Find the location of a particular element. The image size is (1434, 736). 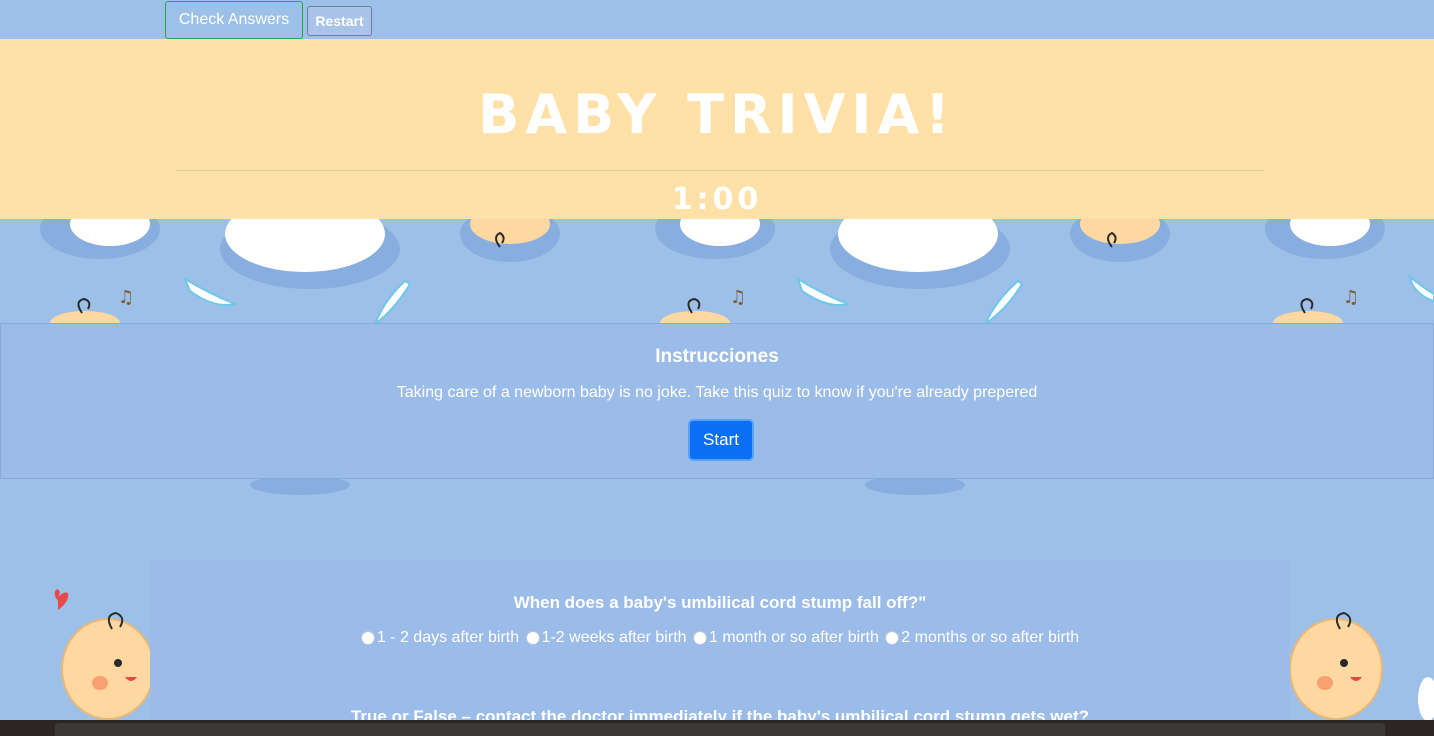

header-divider is located at coordinates (720, 170).